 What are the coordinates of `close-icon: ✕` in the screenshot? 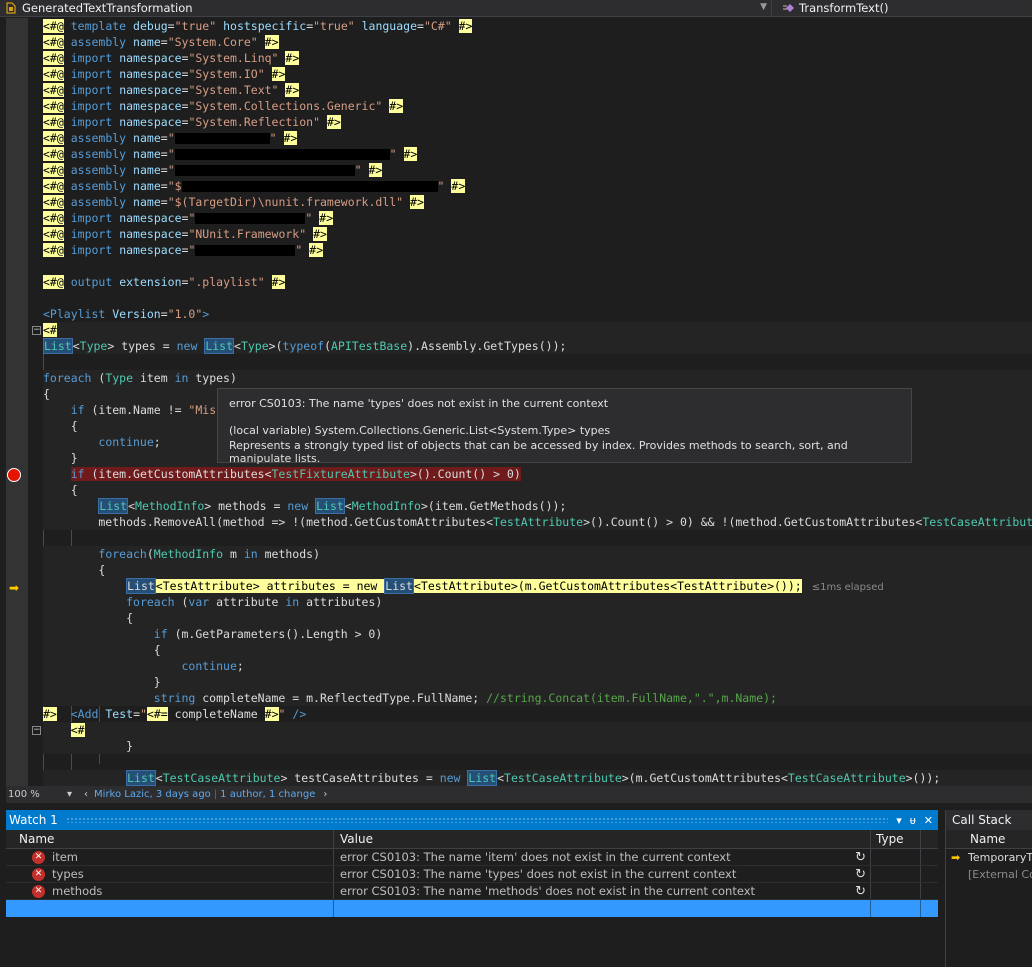 It's located at (928, 820).